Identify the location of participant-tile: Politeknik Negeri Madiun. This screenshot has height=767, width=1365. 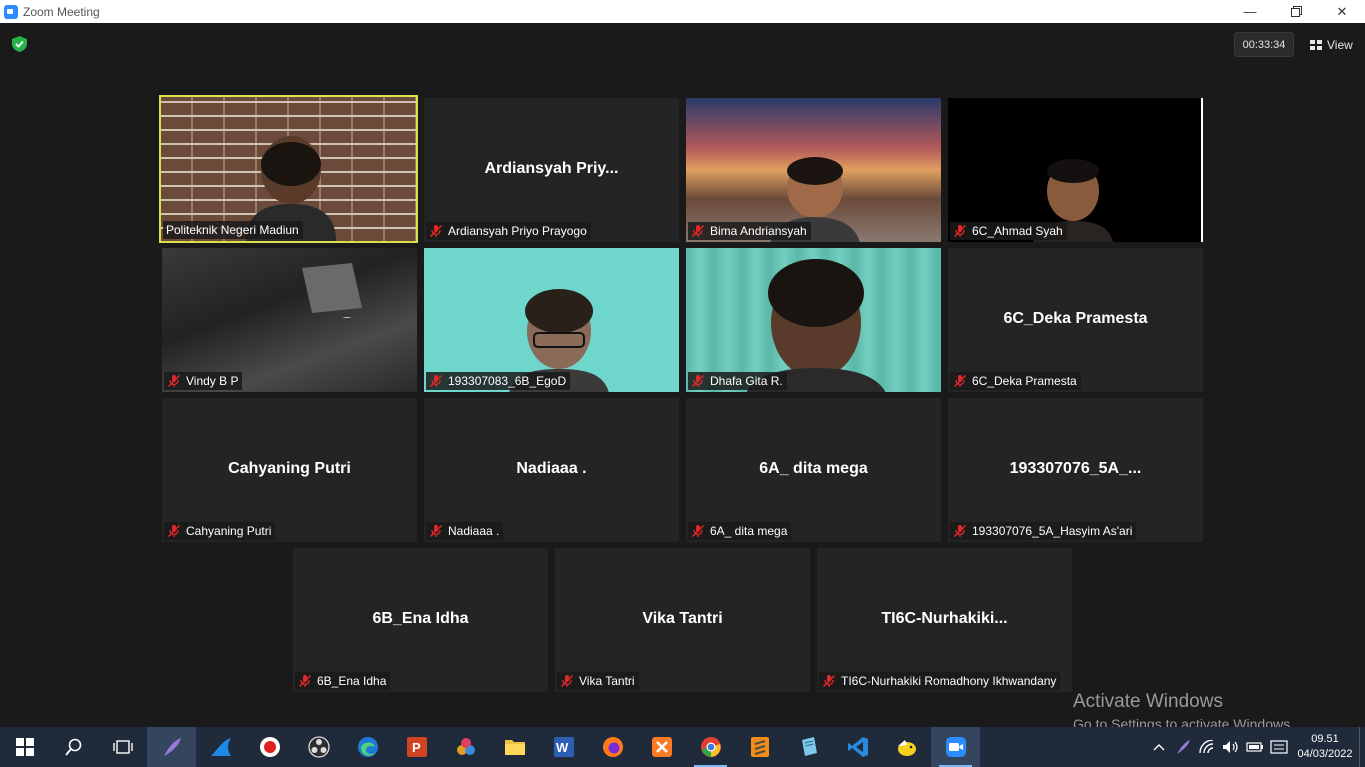
(288, 169).